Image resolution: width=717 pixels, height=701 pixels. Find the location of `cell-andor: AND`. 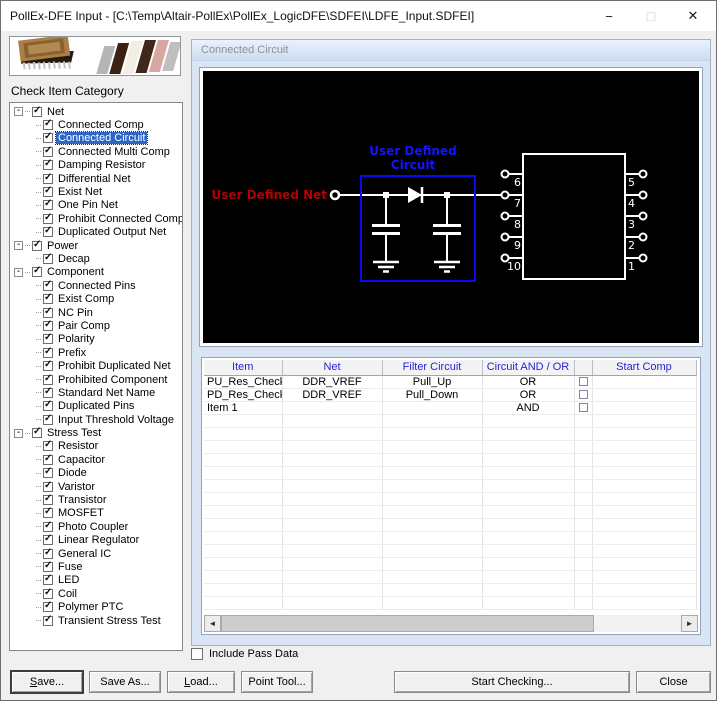

cell-andor: AND is located at coordinates (528, 408).